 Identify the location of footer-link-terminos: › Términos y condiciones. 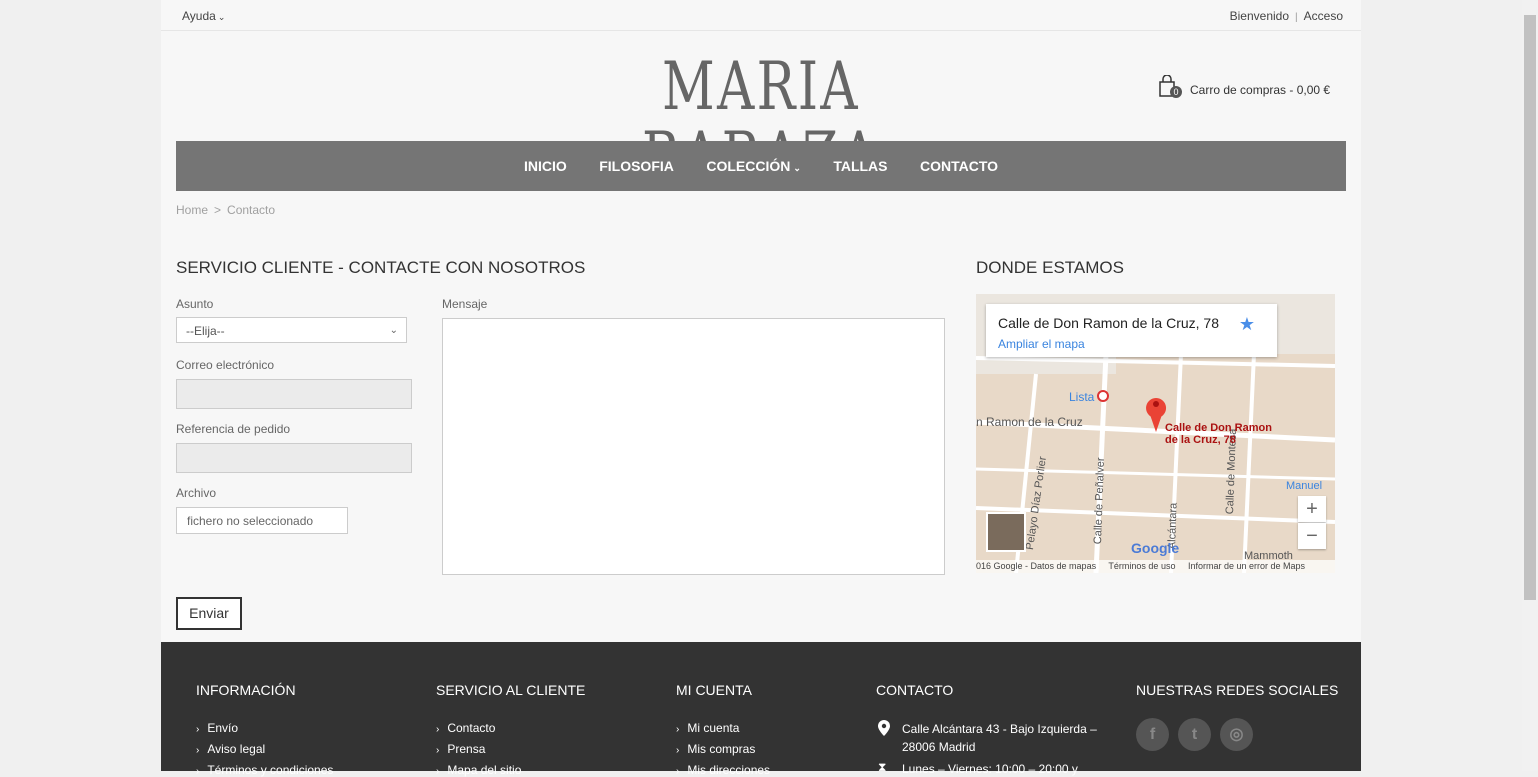
(264, 770).